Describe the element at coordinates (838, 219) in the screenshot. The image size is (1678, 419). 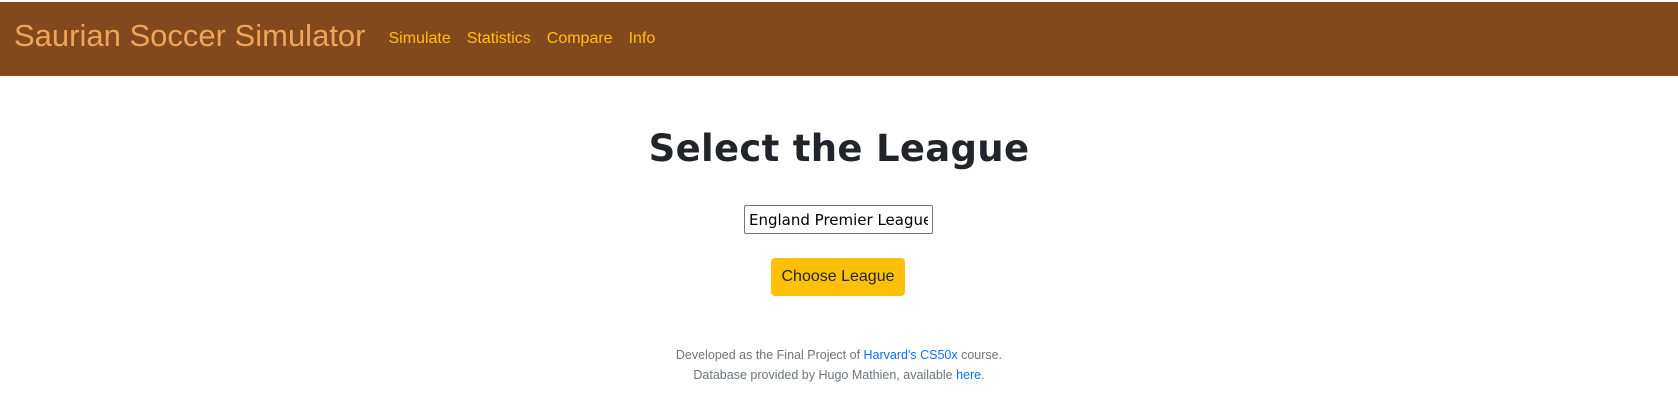
I see `league-input` at that location.